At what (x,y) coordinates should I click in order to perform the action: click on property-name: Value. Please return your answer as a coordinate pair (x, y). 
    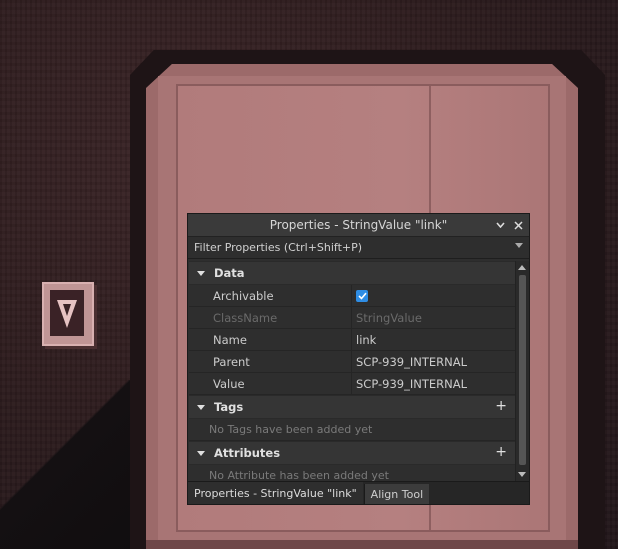
    Looking at the image, I should click on (270, 383).